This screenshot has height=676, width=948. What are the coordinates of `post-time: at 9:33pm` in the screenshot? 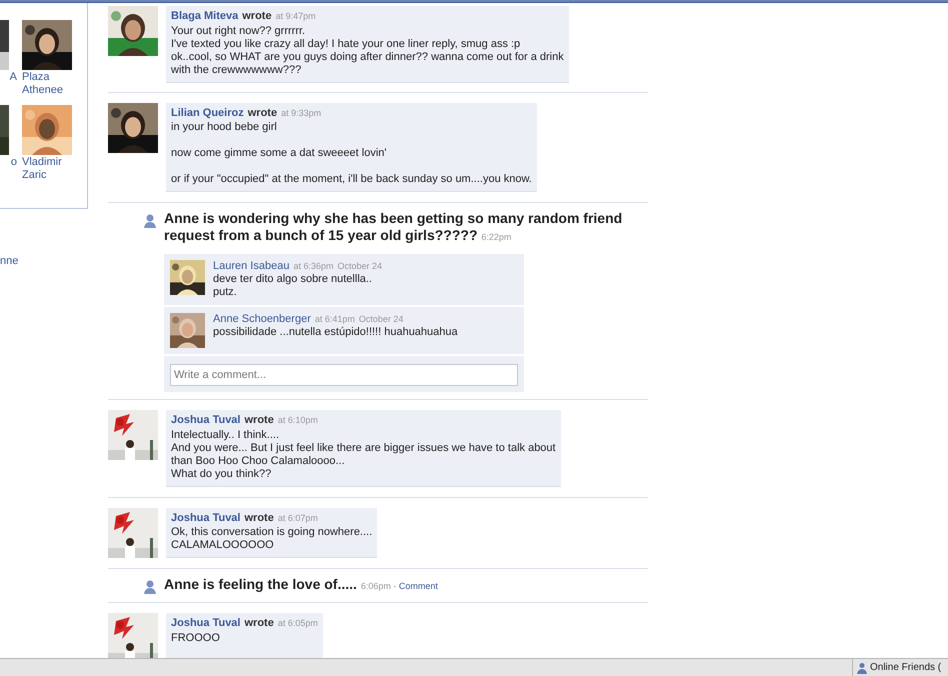 It's located at (301, 113).